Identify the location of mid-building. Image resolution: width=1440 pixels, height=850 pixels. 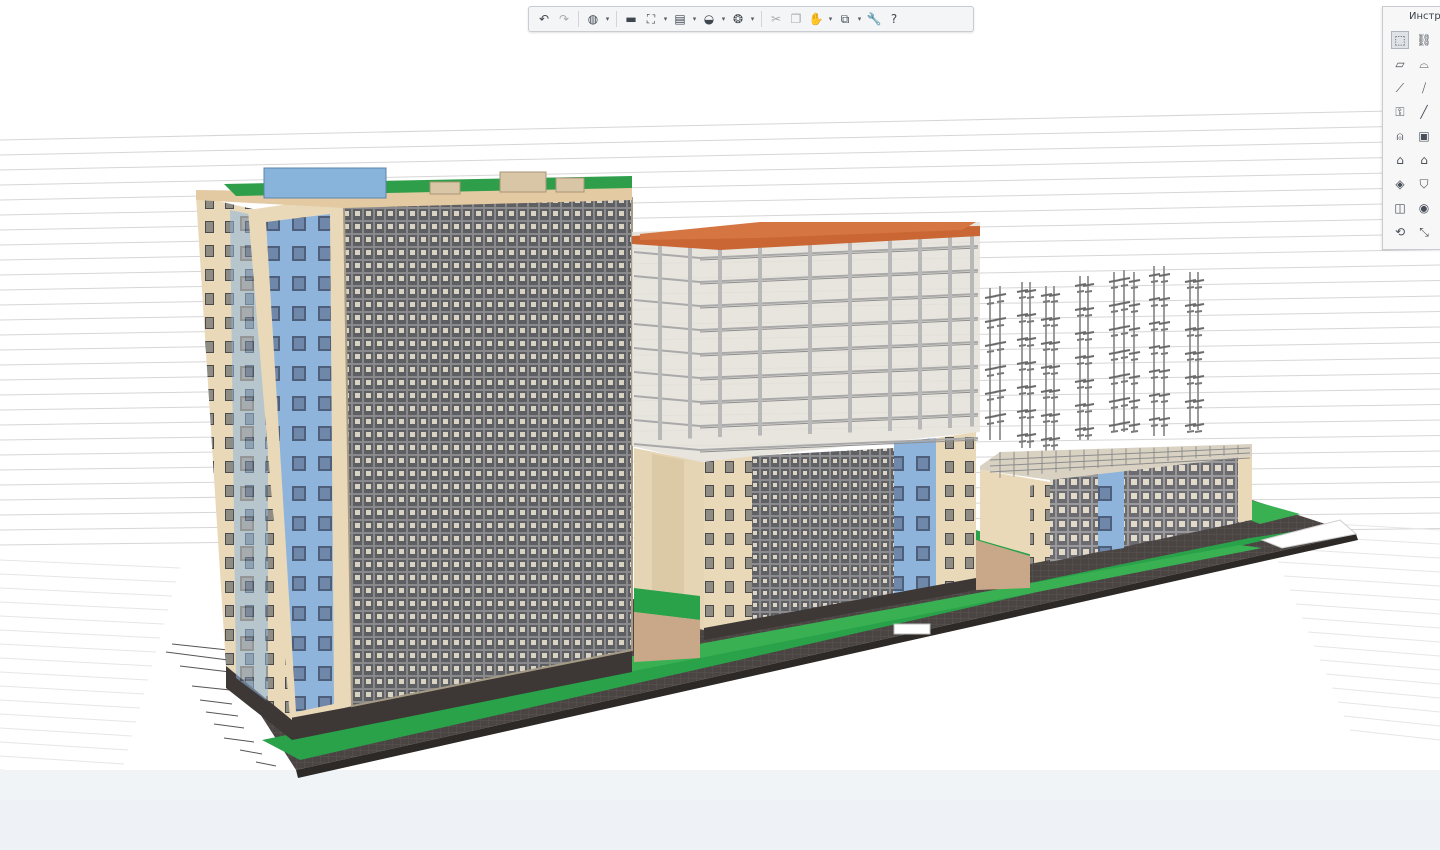
(806, 442).